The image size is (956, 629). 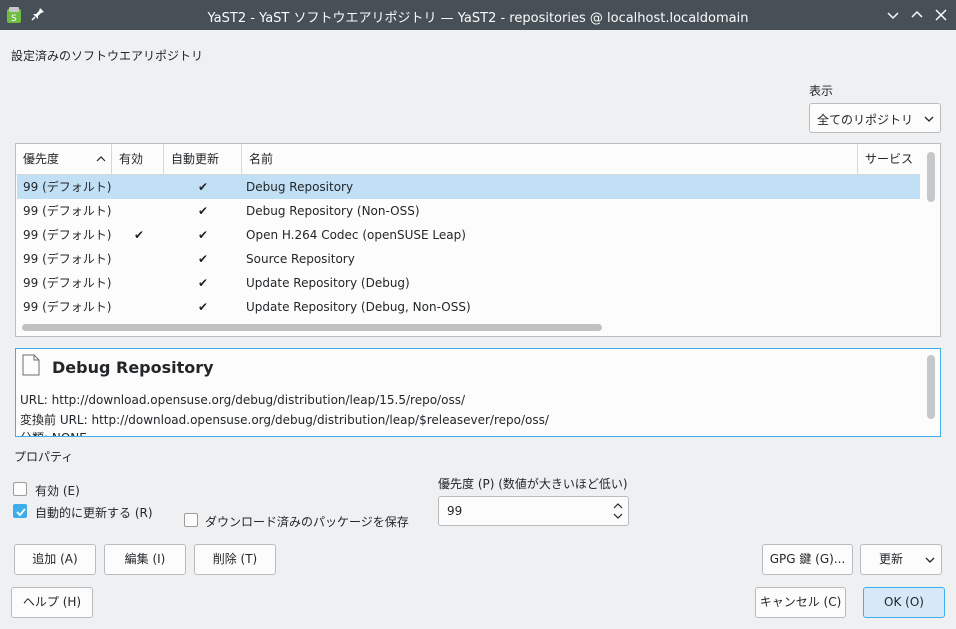 I want to click on table-row: 99 (デフォルト) ✔ Source Repository, so click(x=468, y=259).